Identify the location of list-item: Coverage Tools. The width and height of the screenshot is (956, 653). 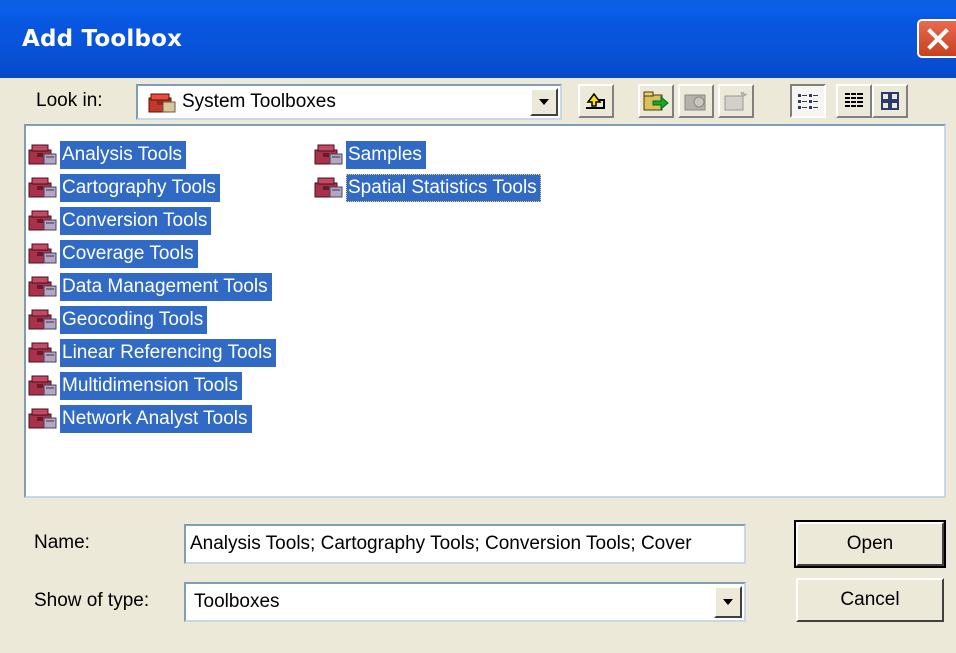
(113, 254).